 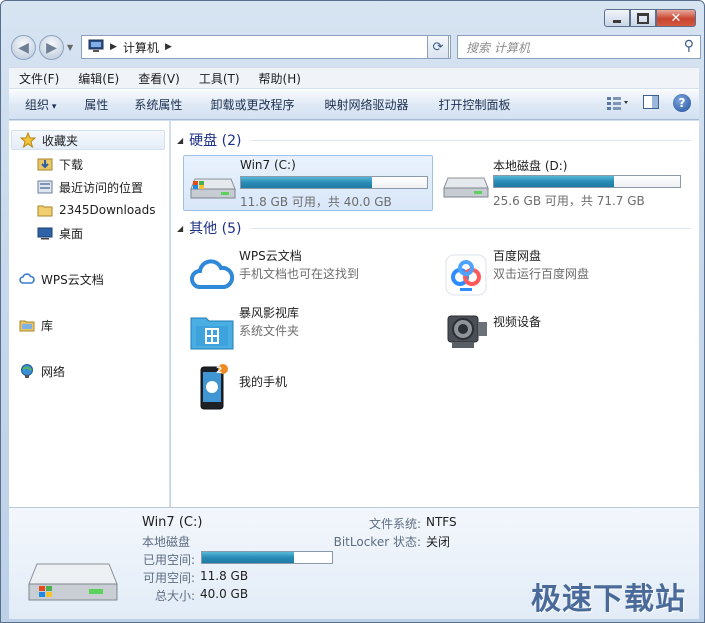 I want to click on recent-pages-chevron-icon: ▼, so click(x=70, y=47).